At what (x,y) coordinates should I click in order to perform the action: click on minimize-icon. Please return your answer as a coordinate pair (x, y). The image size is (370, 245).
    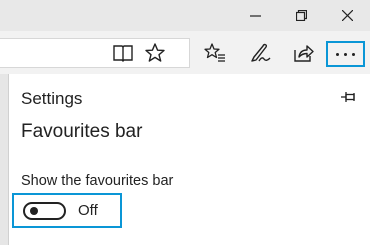
    Looking at the image, I should click on (255, 16).